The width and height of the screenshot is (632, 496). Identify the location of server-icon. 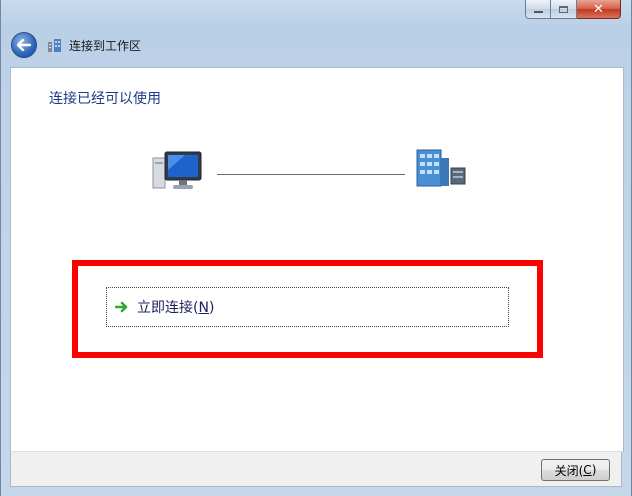
(441, 168).